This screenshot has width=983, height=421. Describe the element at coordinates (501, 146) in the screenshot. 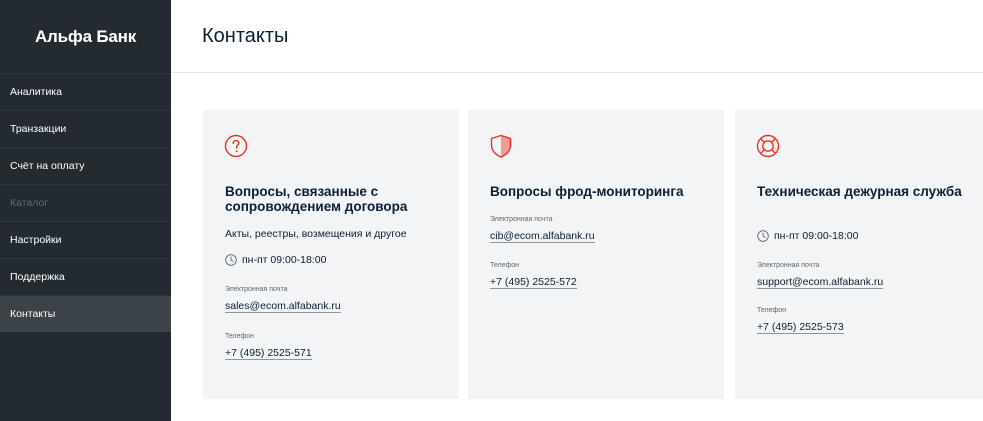

I see `shield-icon` at that location.